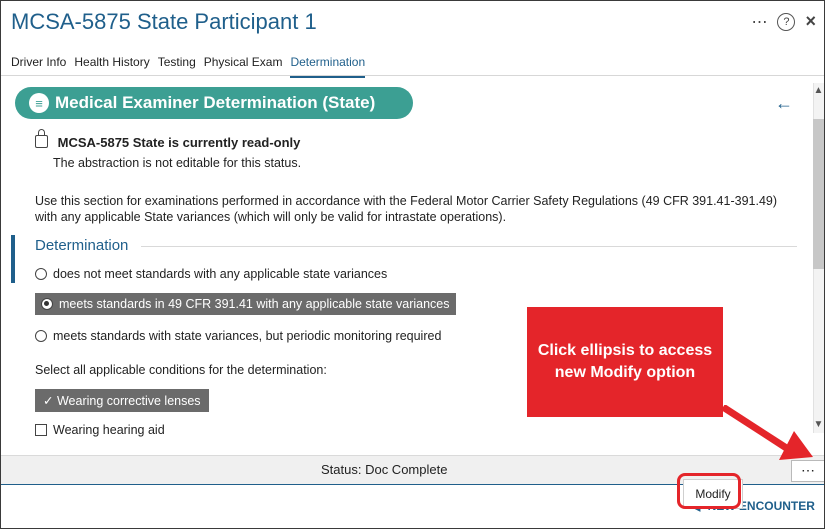 The height and width of the screenshot is (529, 825). I want to click on check-icon: ✓, so click(48, 401).